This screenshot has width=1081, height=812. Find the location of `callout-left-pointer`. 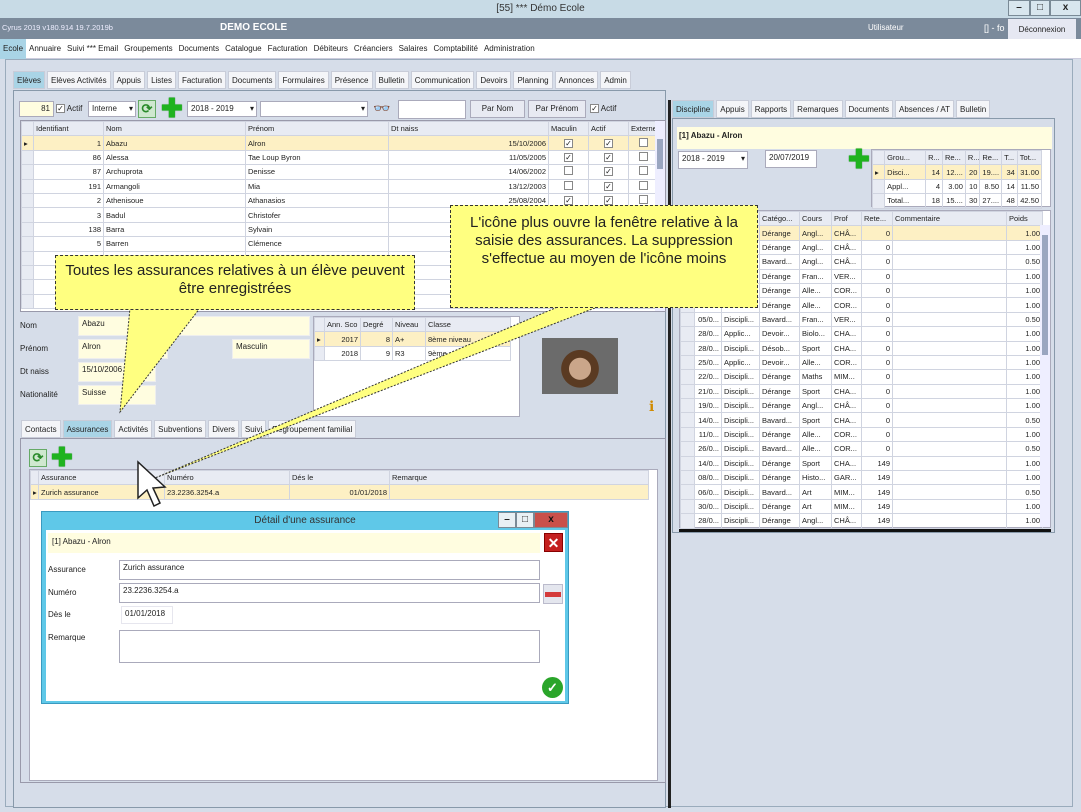

callout-left-pointer is located at coordinates (160, 360).